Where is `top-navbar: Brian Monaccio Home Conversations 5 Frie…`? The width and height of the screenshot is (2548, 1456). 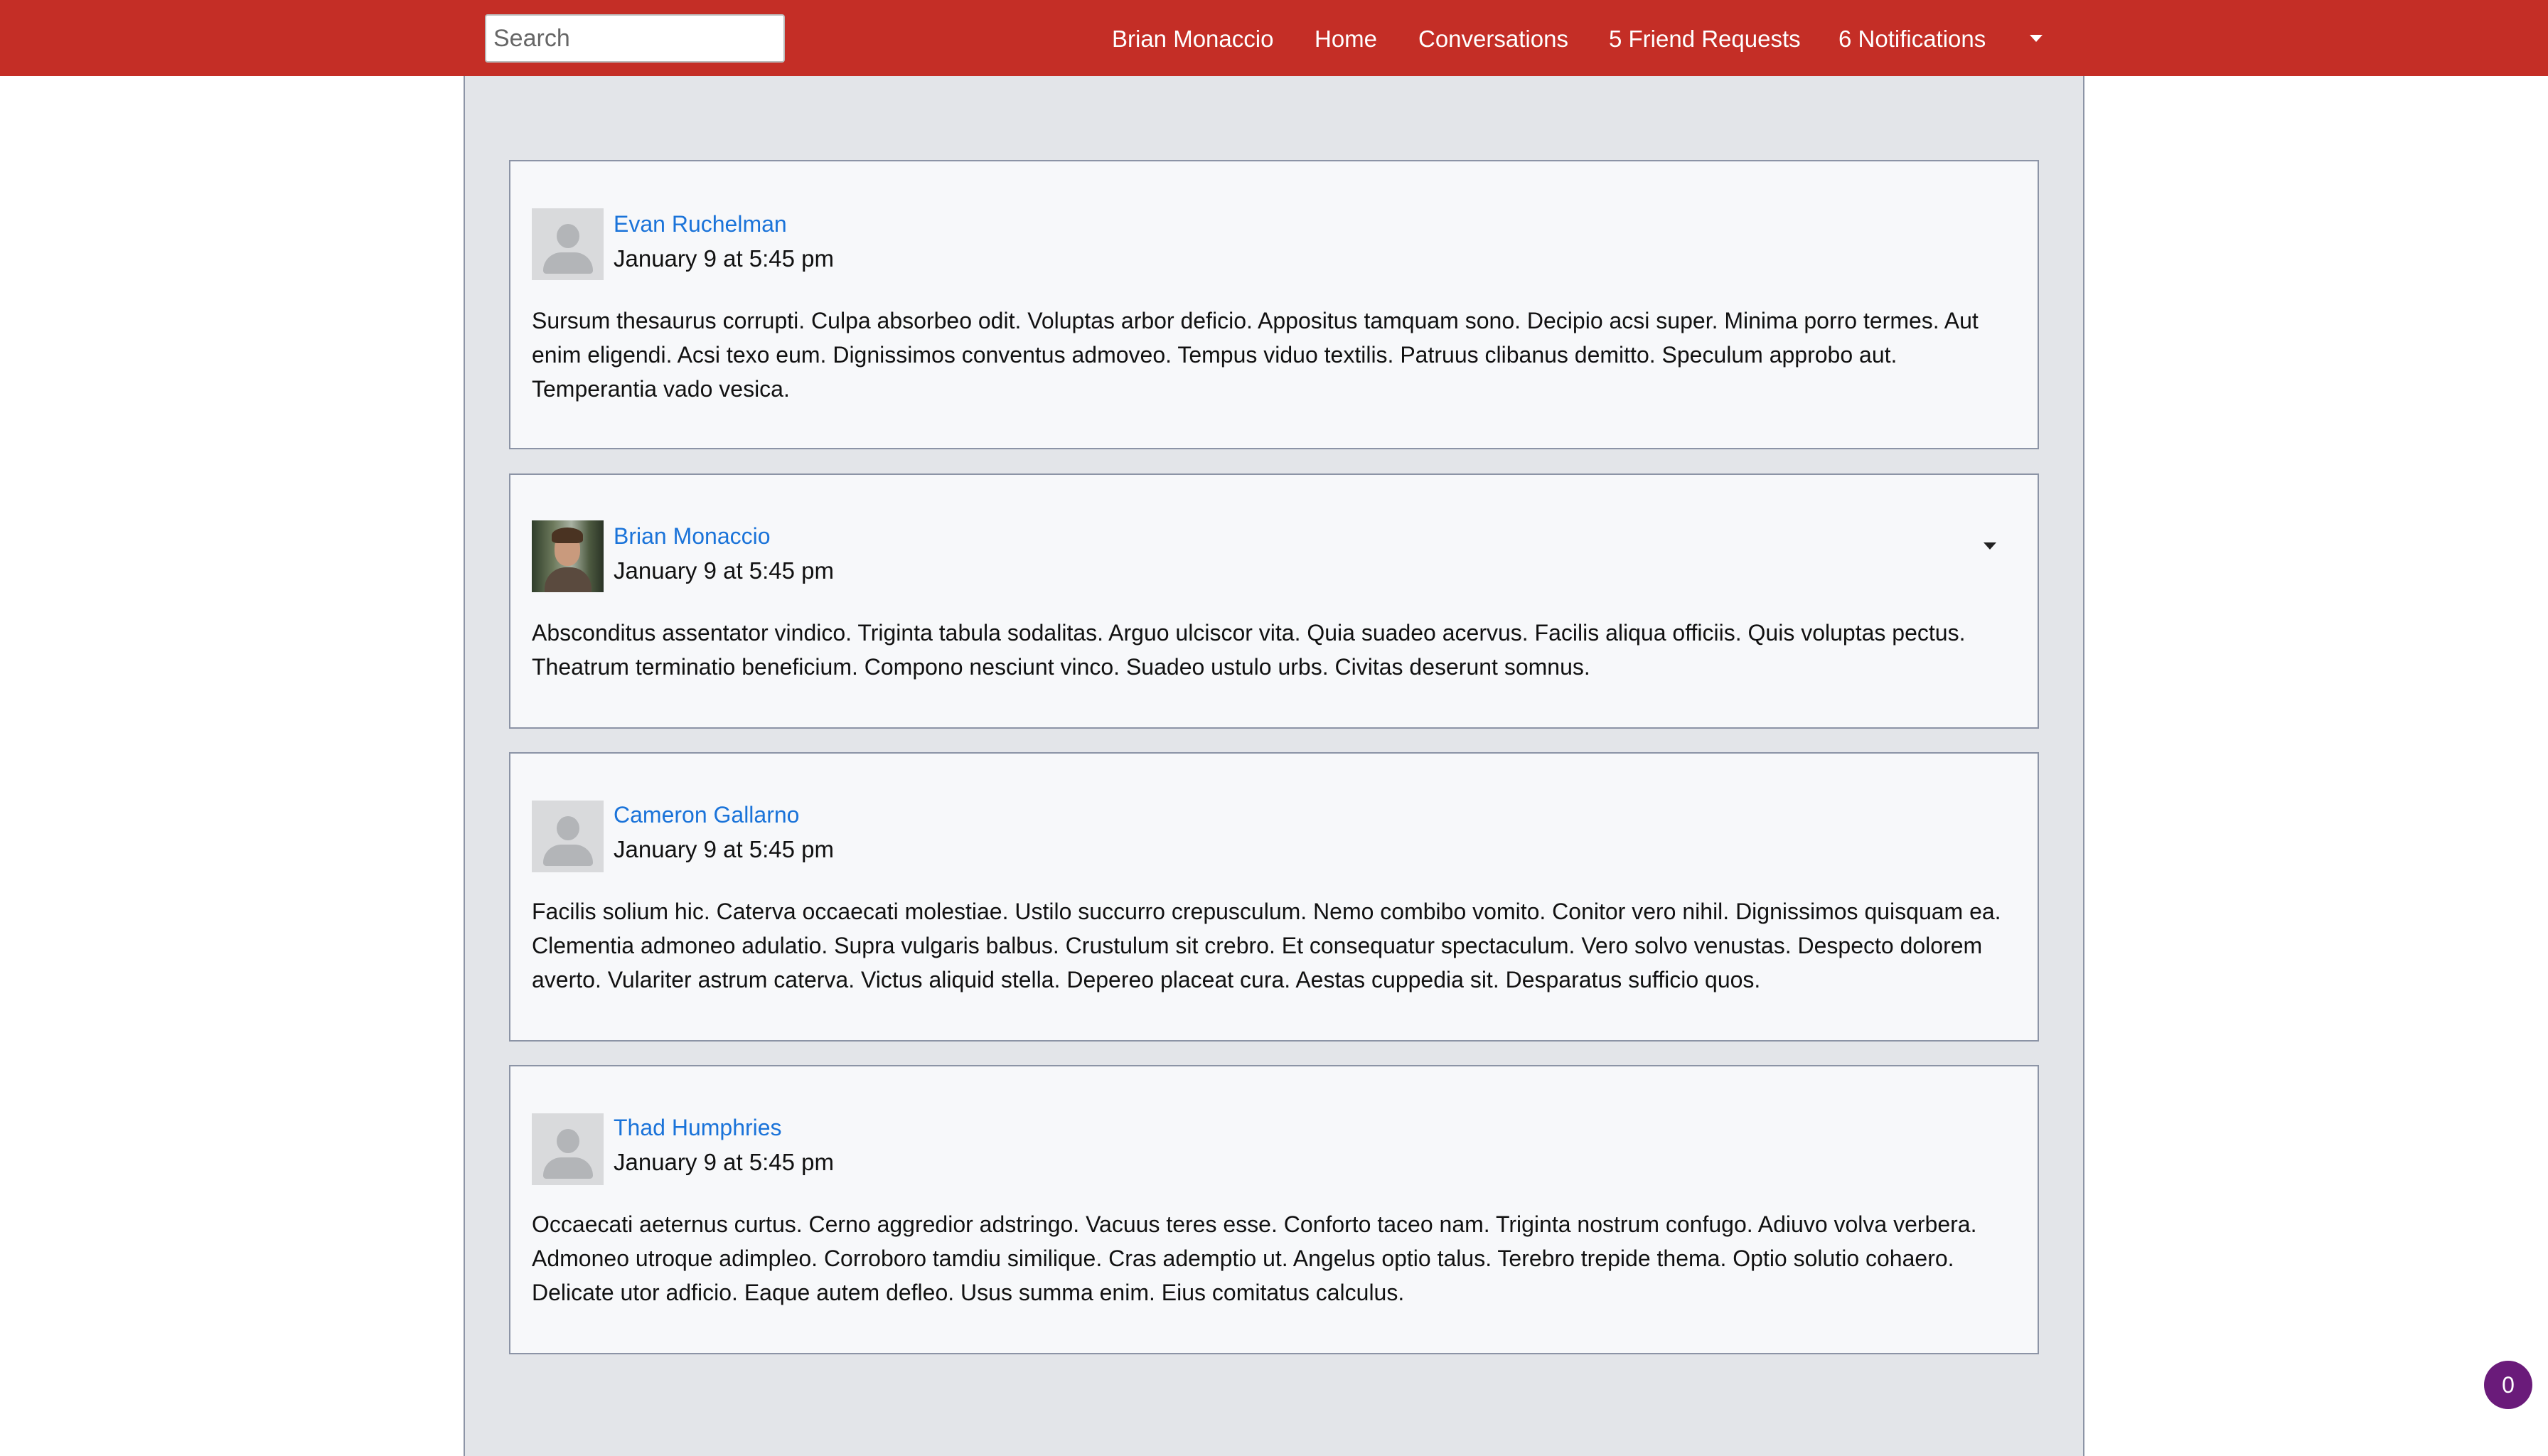
top-navbar: Brian Monaccio Home Conversations 5 Frie… is located at coordinates (1274, 38).